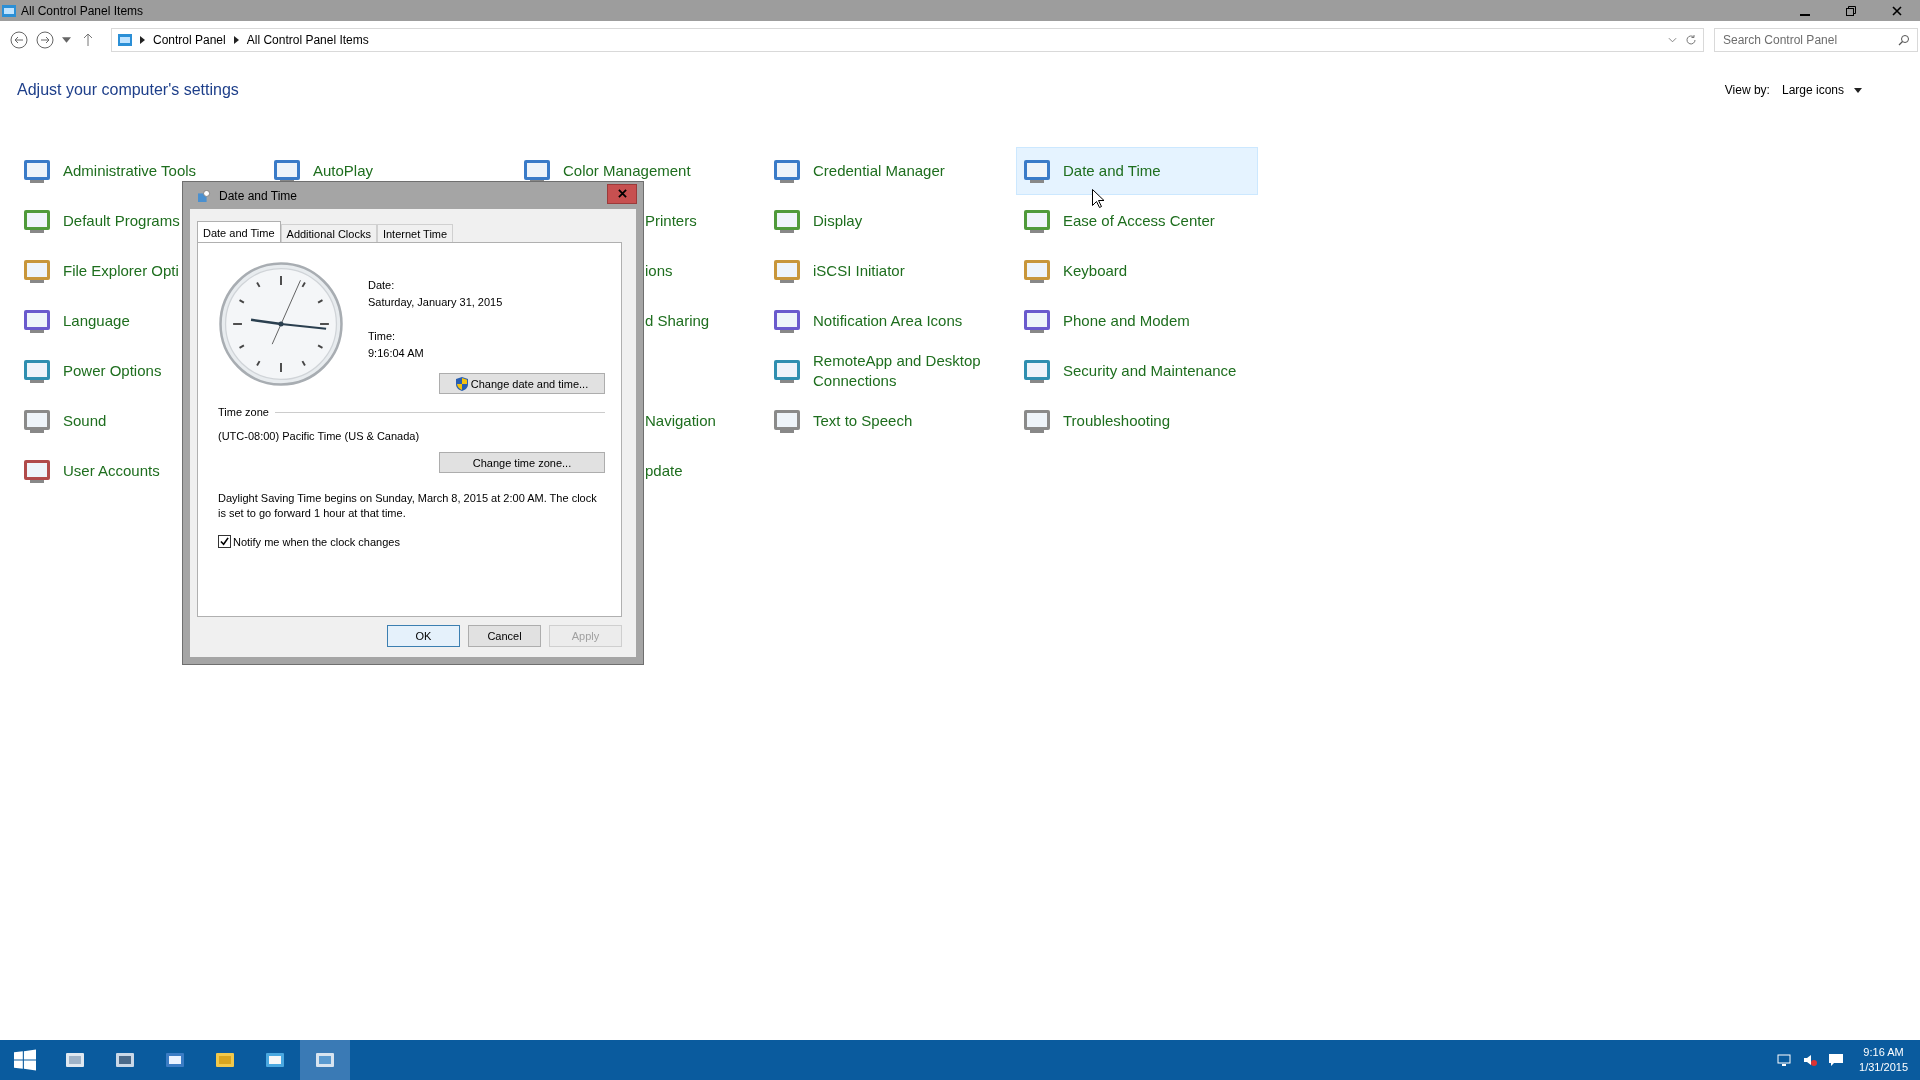 The image size is (1920, 1080). What do you see at coordinates (189, 40) in the screenshot?
I see `breadcrumb: Control Panel` at bounding box center [189, 40].